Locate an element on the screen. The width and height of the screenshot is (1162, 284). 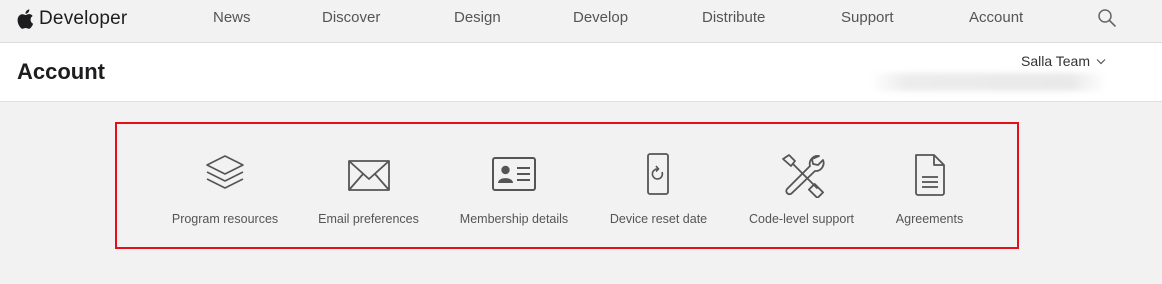
nav-design: Design is located at coordinates (477, 17).